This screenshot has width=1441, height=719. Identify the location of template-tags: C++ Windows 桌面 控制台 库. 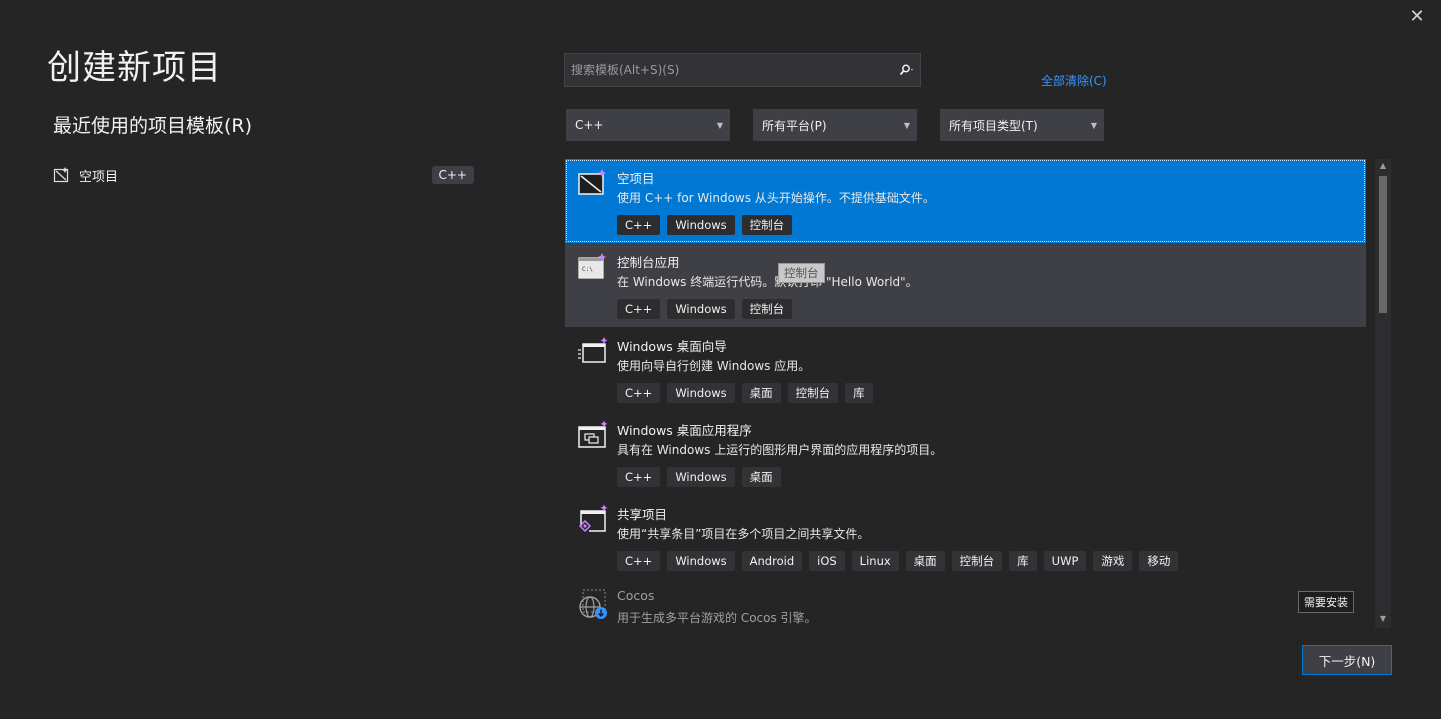
(748, 393).